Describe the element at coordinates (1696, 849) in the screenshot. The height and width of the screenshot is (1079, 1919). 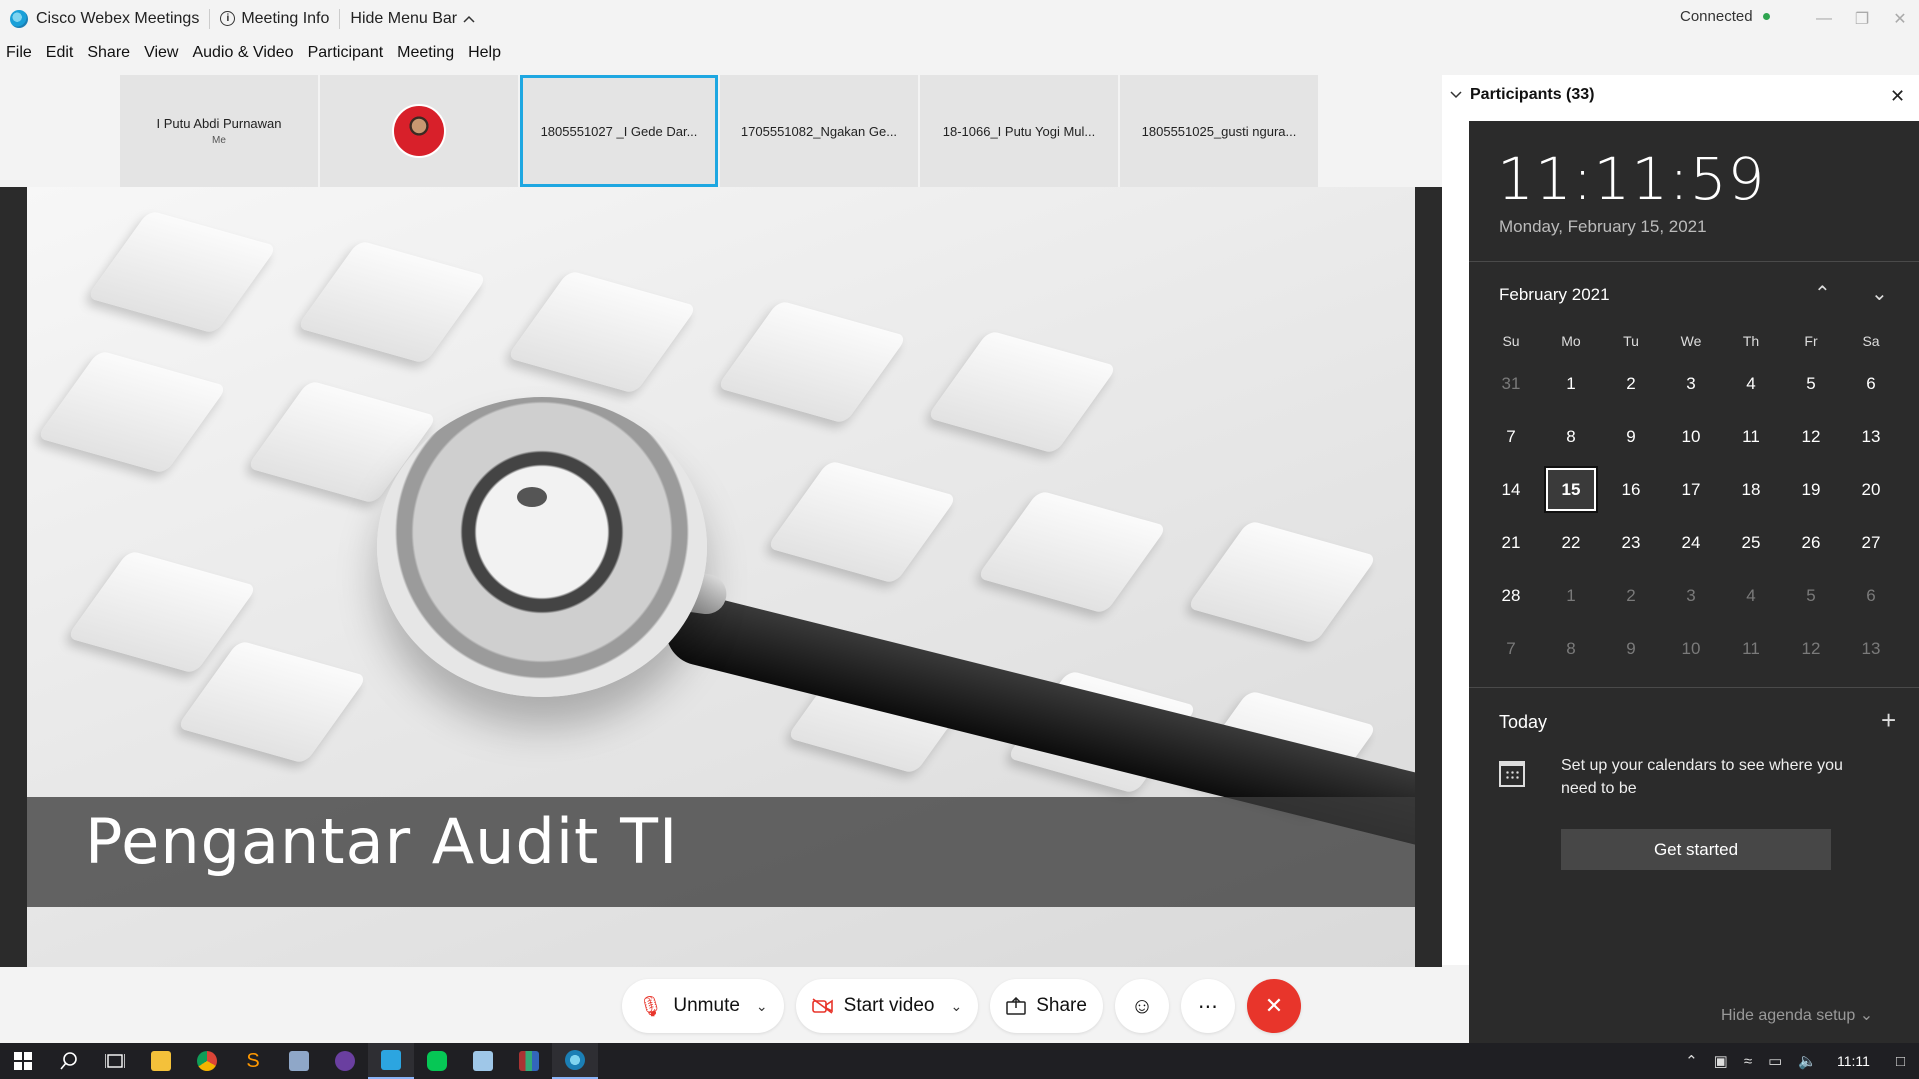
I see `get-started-button: Get started` at that location.